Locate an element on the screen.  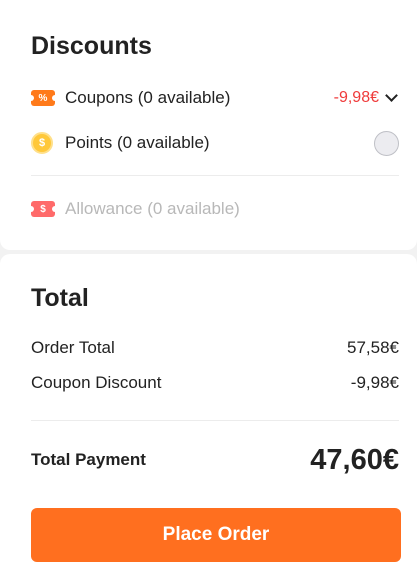
coupons-row: % Coupons (0 available) -9,98€ is located at coordinates (213, 98).